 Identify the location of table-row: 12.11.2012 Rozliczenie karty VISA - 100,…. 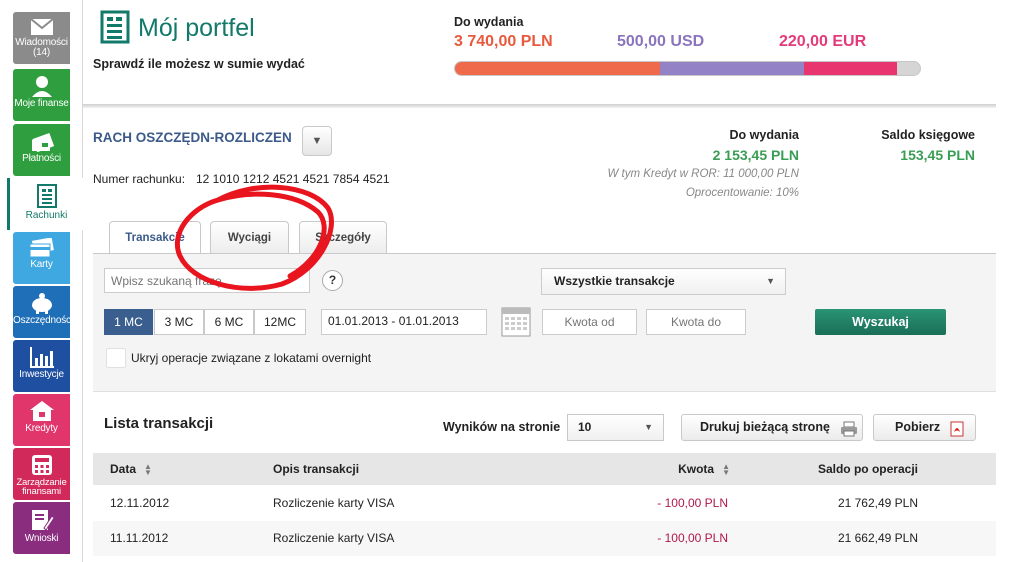
(544, 503).